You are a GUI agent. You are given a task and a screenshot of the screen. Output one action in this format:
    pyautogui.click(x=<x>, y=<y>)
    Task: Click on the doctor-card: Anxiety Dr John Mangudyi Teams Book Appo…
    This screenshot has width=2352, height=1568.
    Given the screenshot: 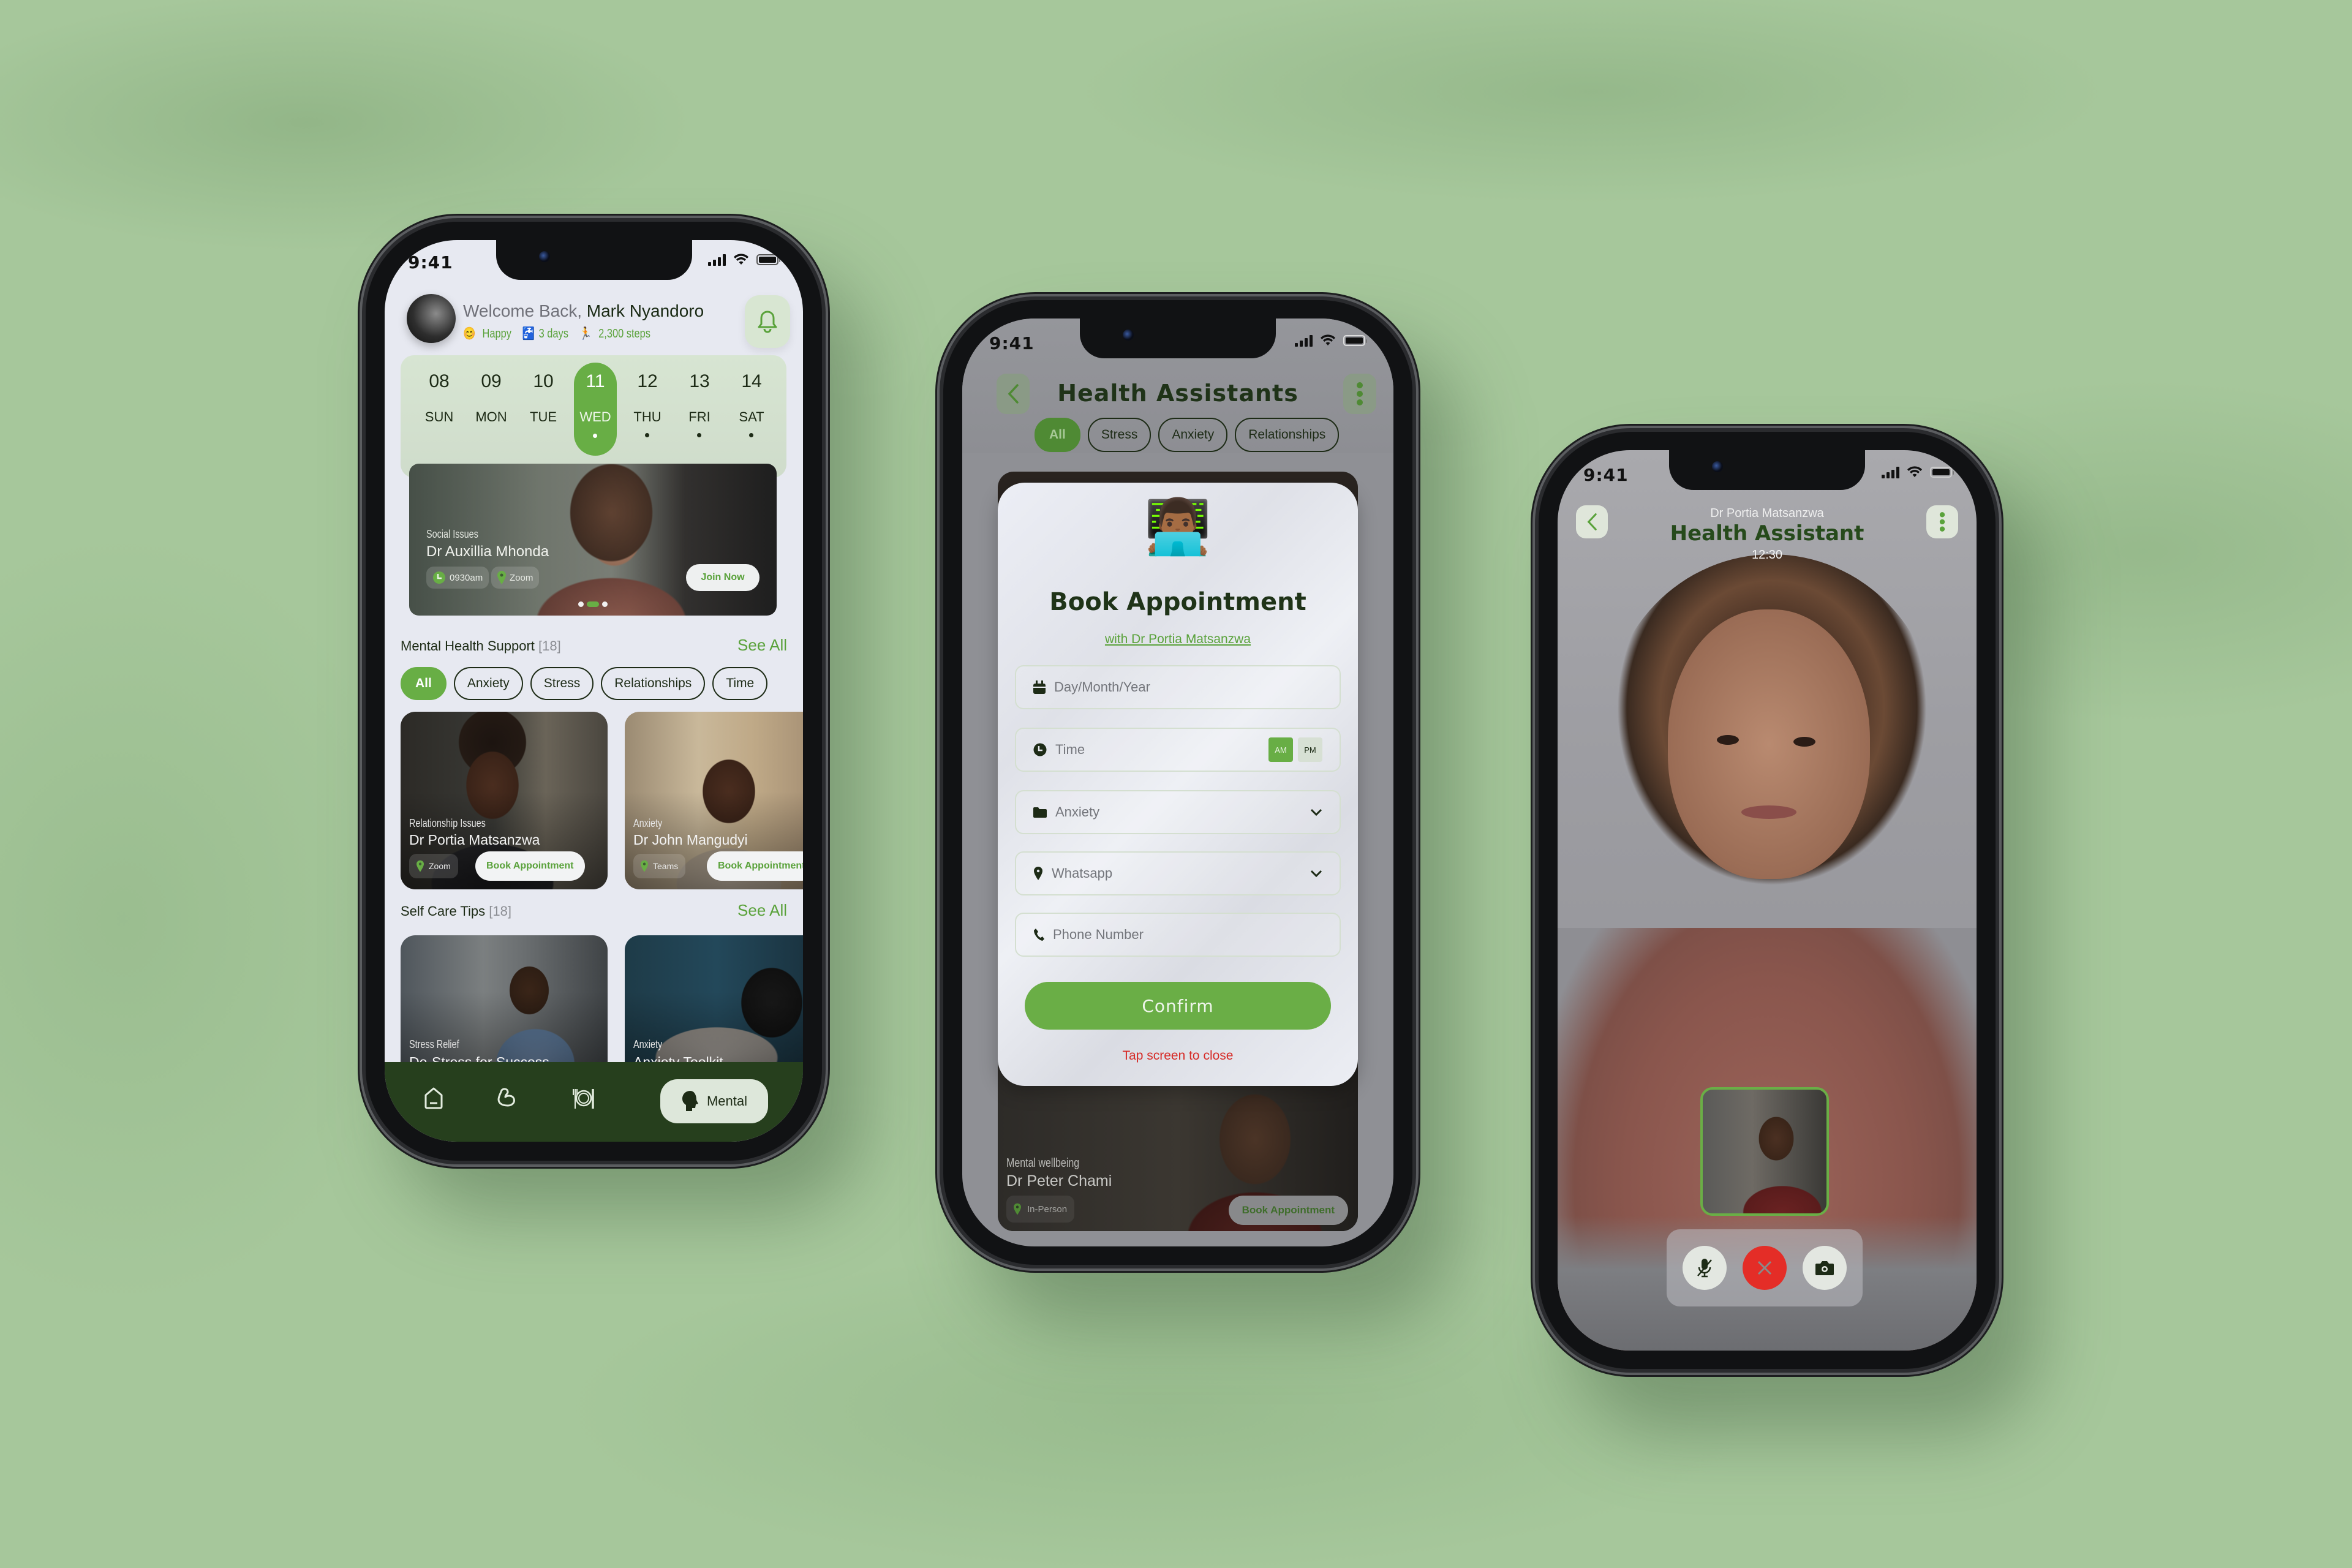 What is the action you would take?
    pyautogui.click(x=714, y=801)
    